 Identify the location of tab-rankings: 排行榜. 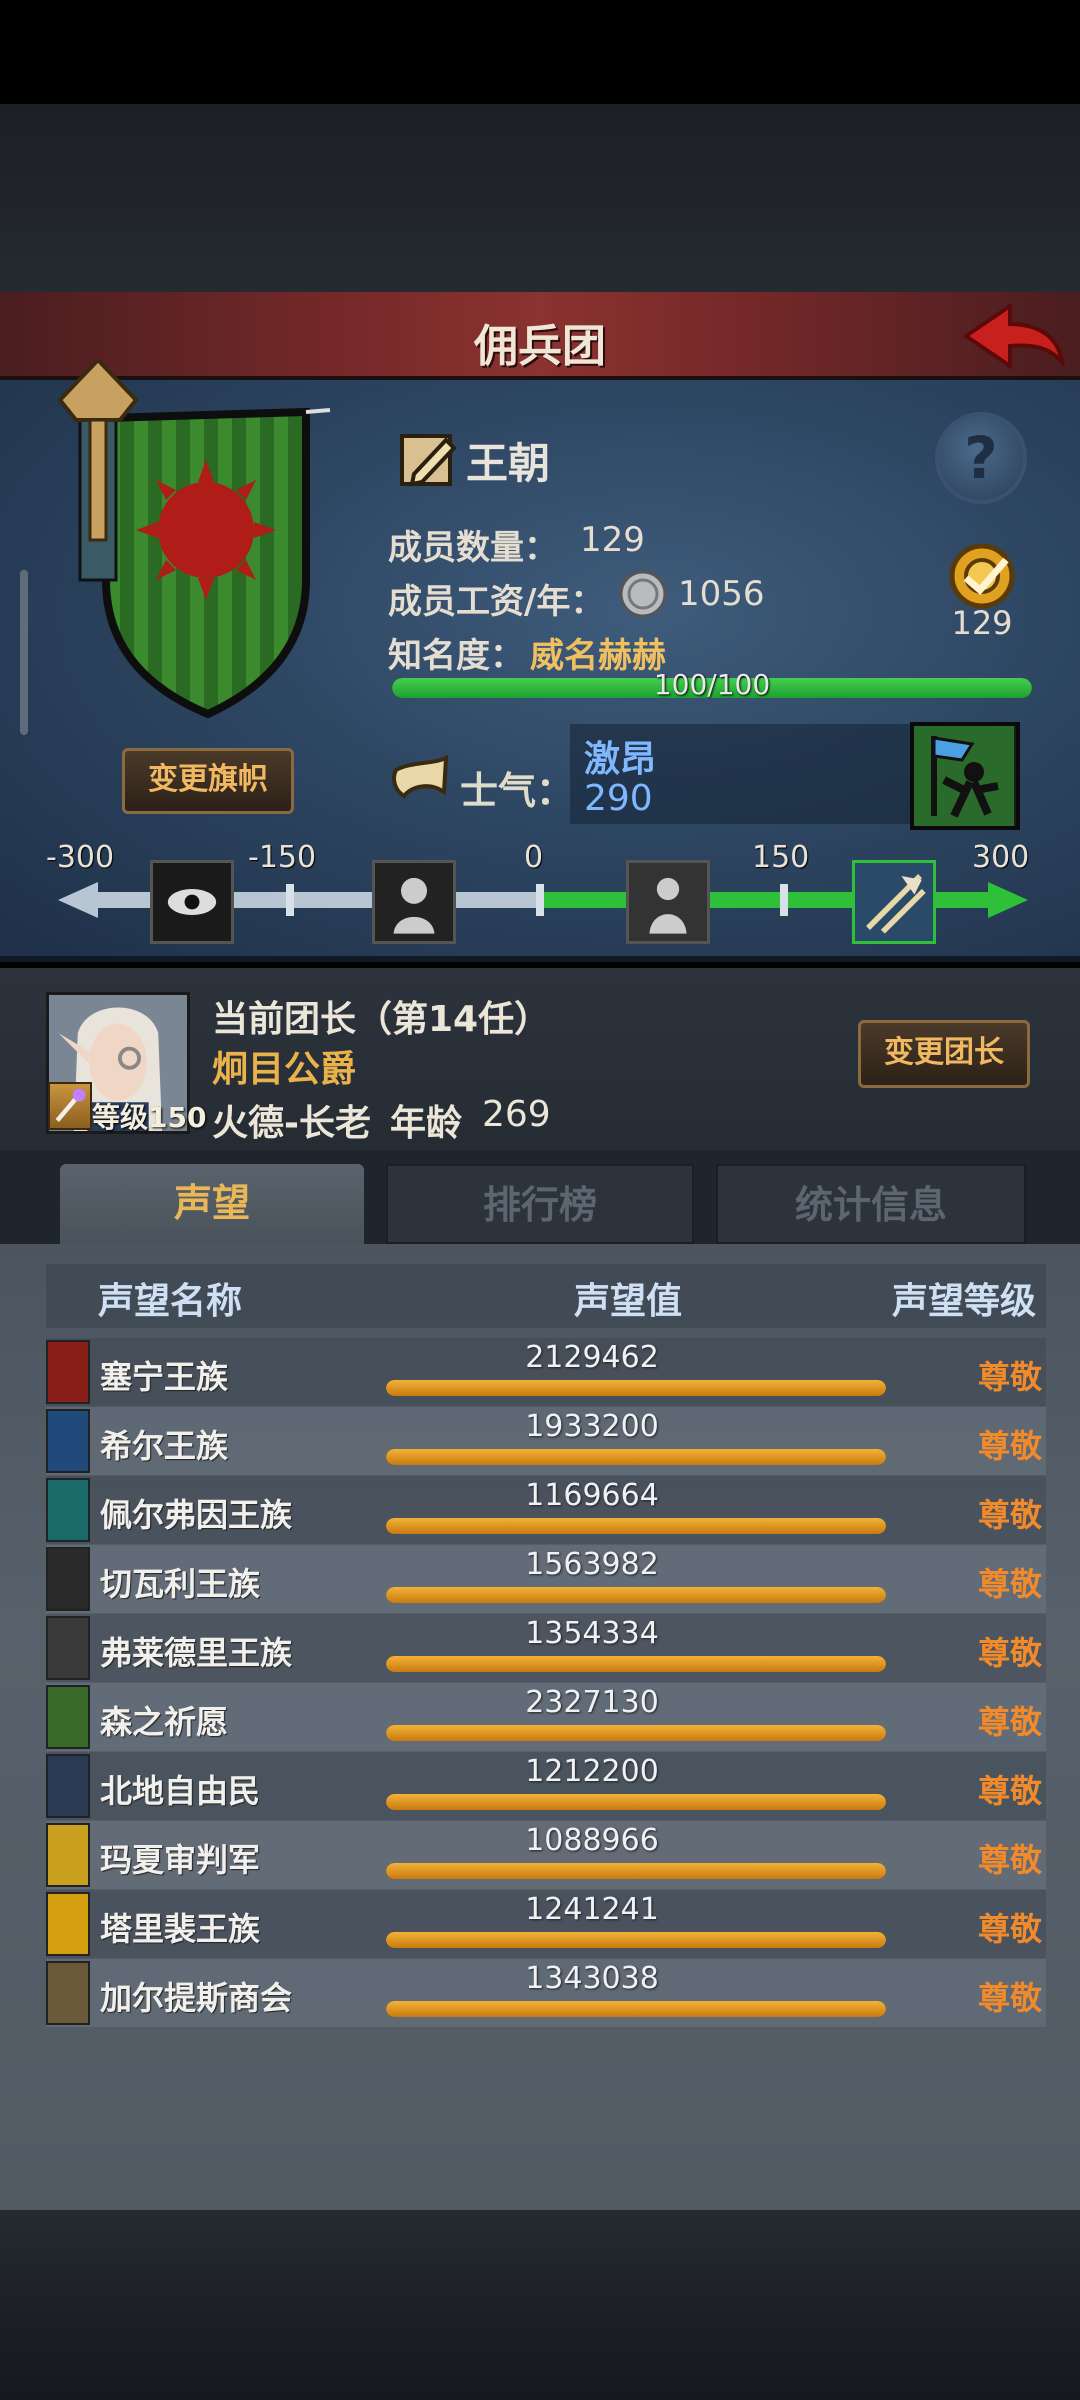
(540, 1204).